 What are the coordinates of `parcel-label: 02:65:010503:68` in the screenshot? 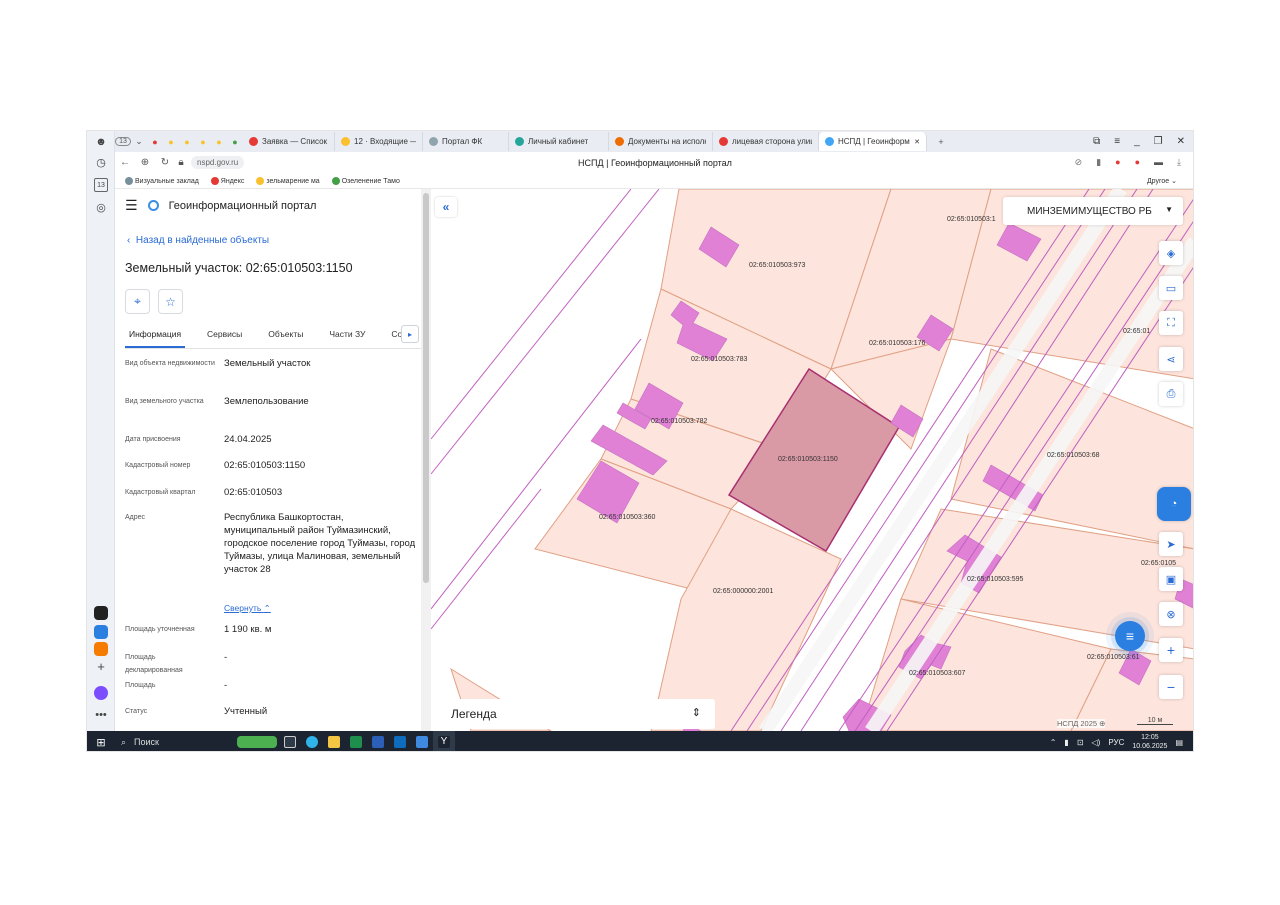 It's located at (1073, 455).